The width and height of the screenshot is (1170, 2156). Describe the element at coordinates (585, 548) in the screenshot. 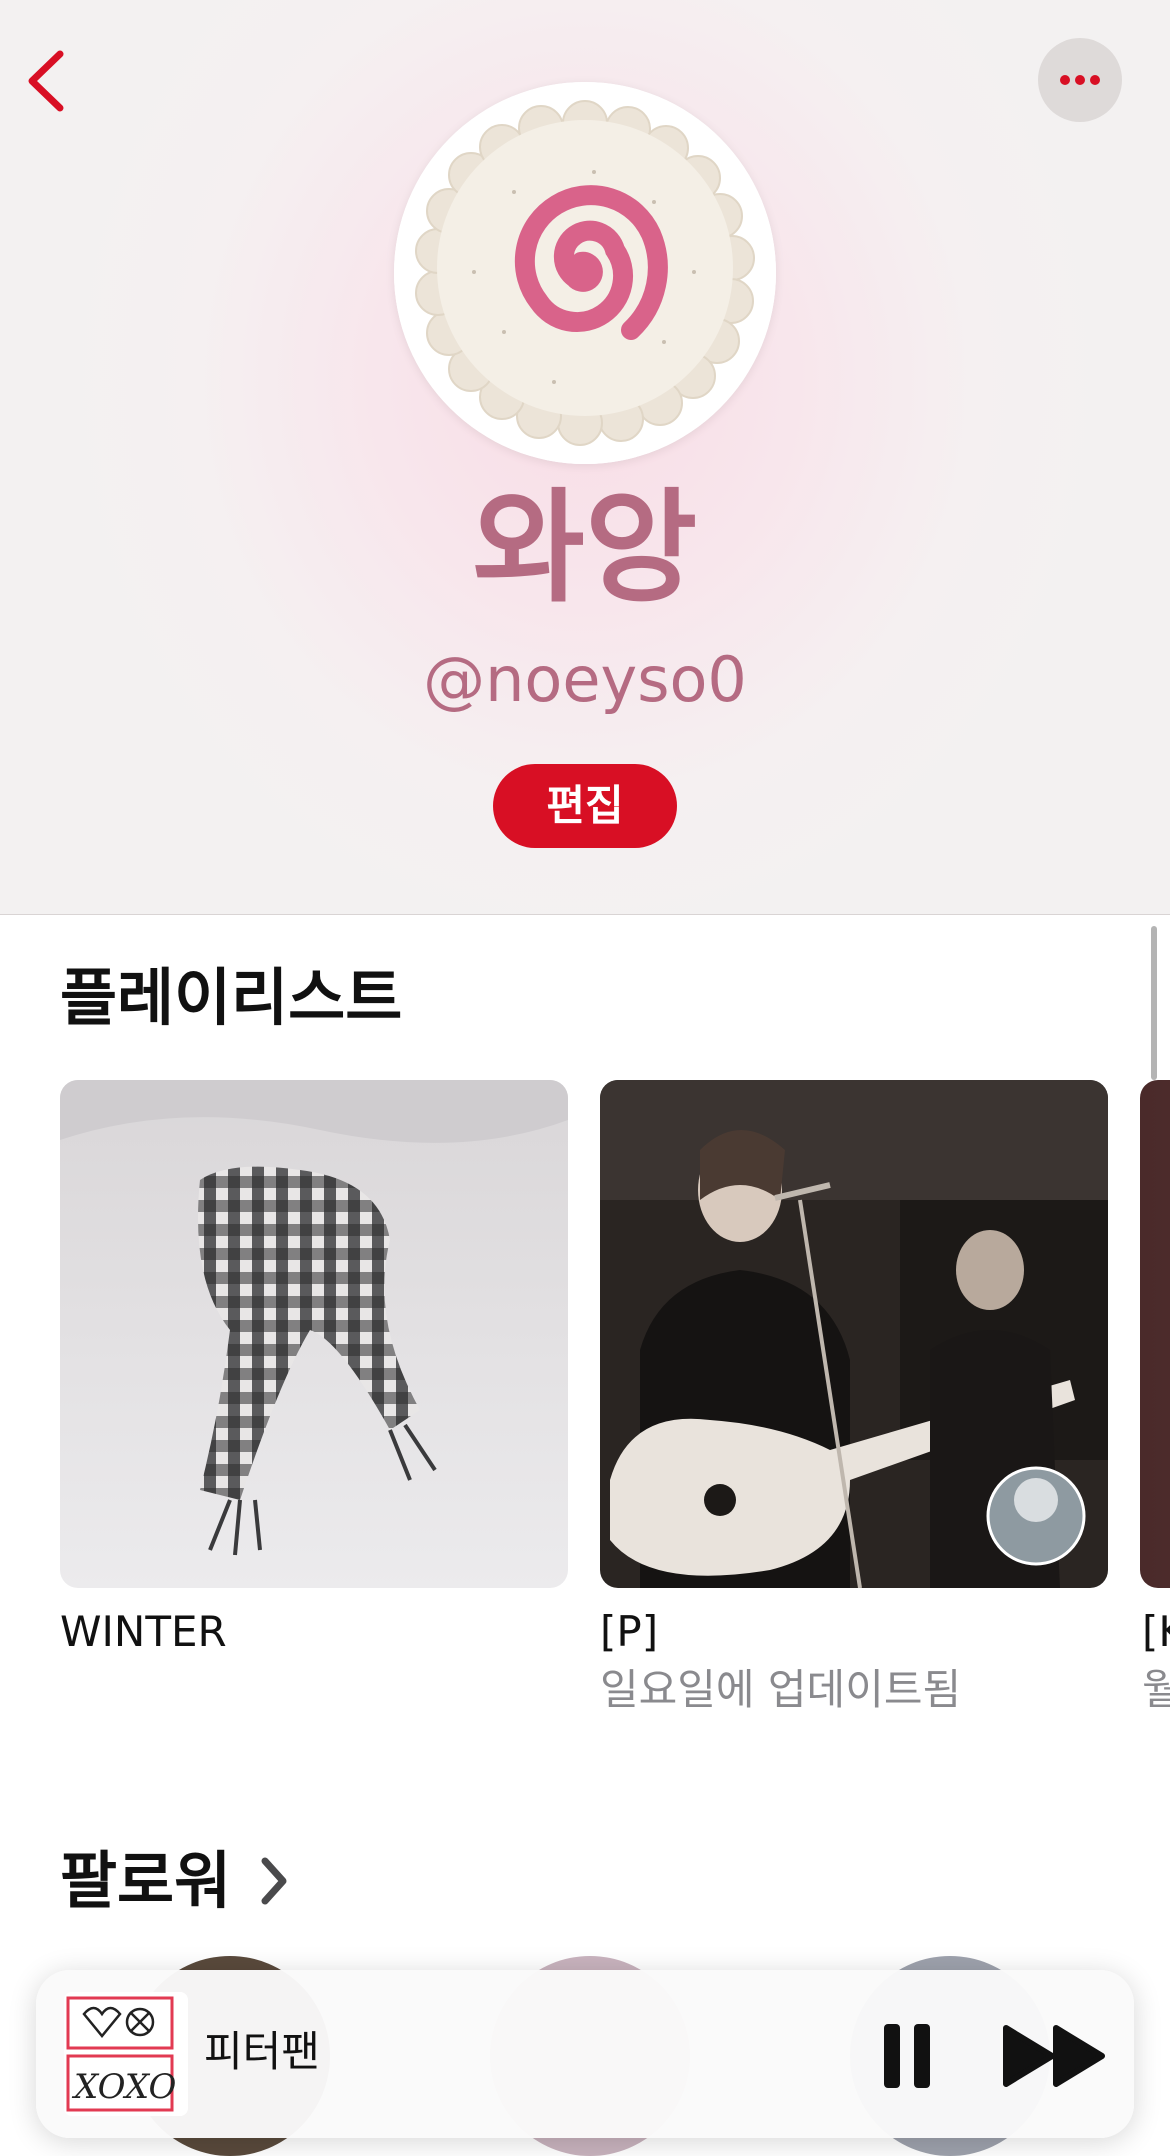

I see `profile-display-name: 와앙` at that location.